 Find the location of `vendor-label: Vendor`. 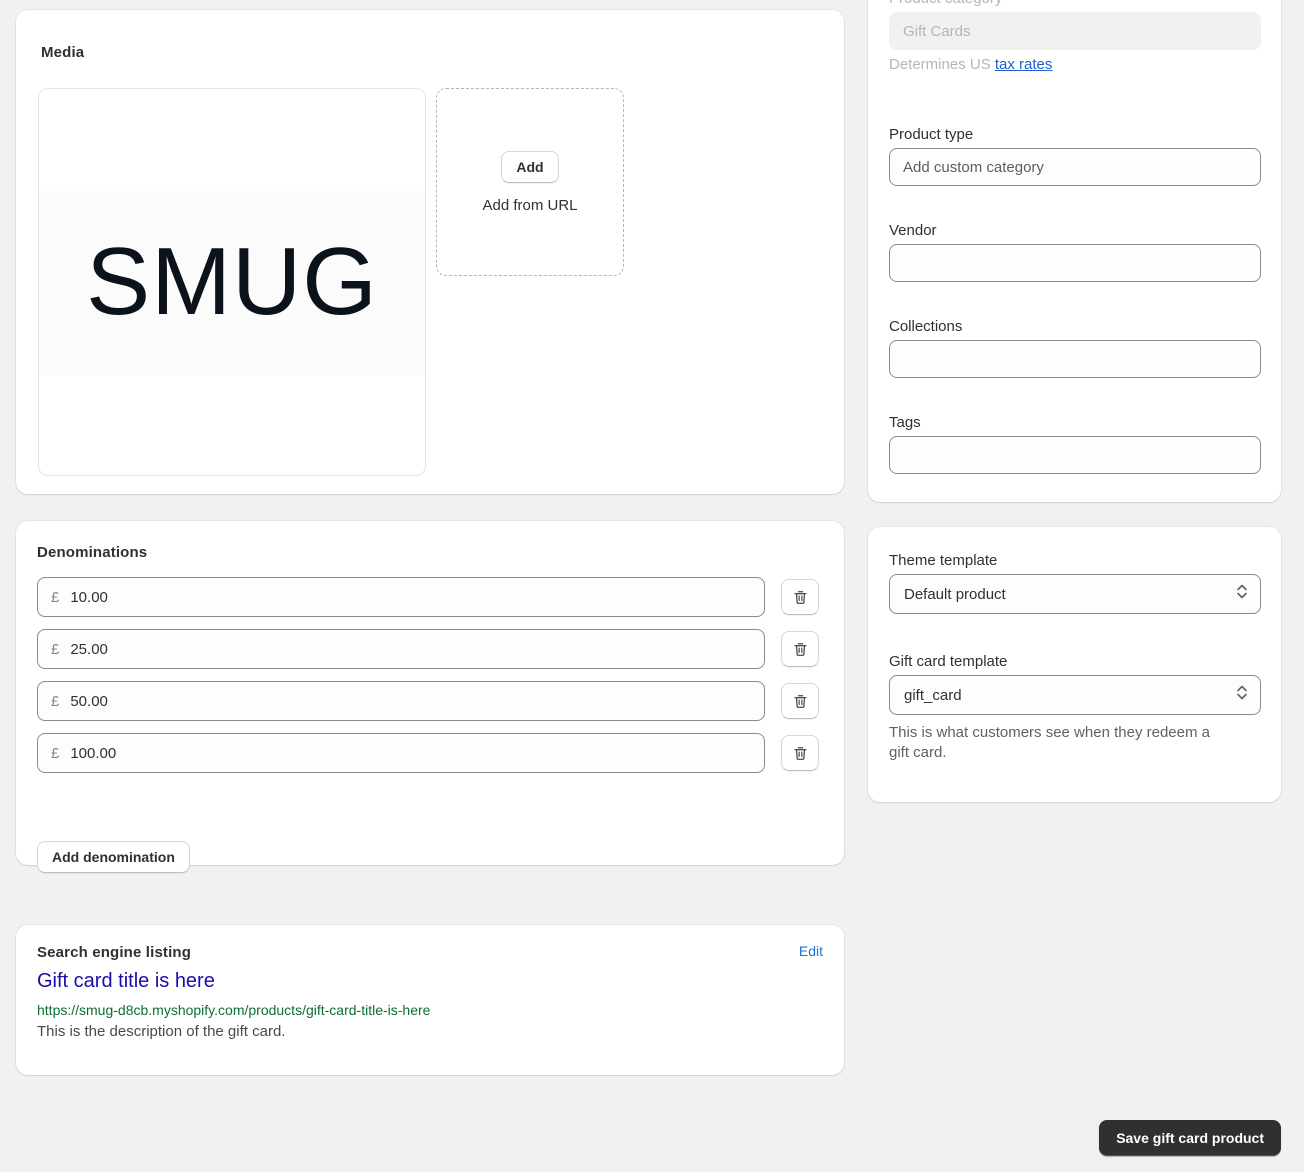

vendor-label: Vendor is located at coordinates (913, 230).